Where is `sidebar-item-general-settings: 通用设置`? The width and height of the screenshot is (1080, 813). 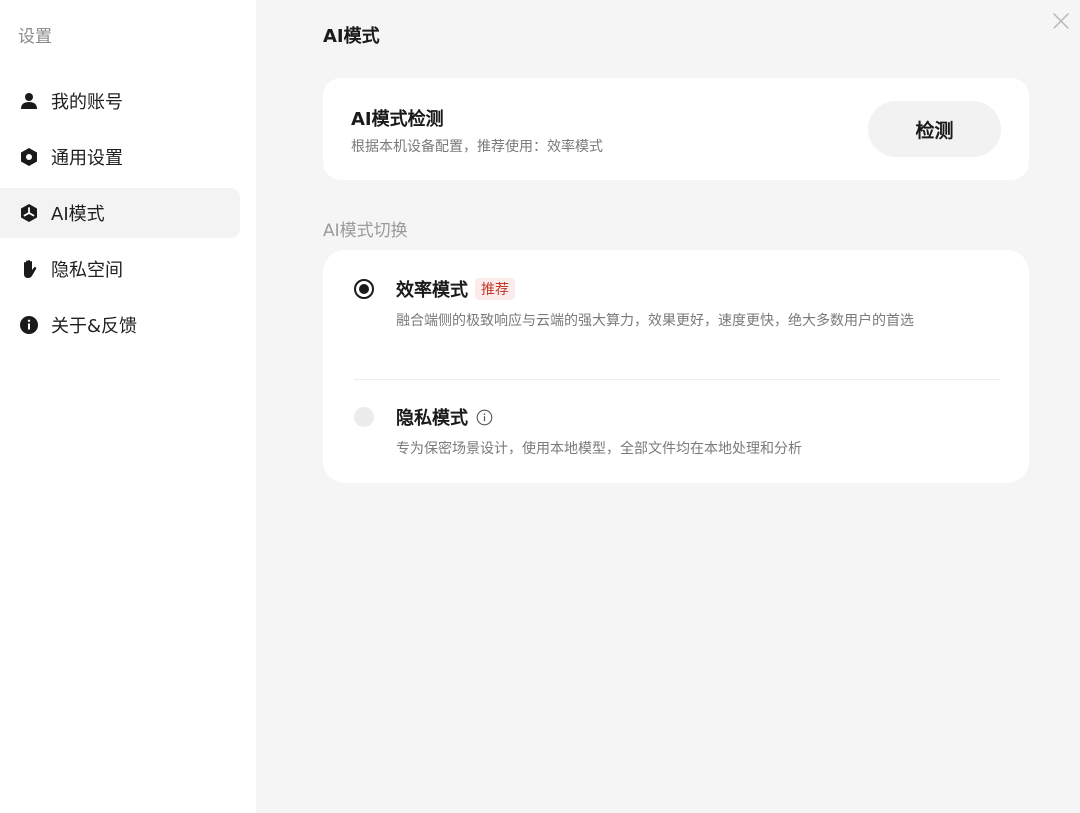 sidebar-item-general-settings: 通用设置 is located at coordinates (120, 157).